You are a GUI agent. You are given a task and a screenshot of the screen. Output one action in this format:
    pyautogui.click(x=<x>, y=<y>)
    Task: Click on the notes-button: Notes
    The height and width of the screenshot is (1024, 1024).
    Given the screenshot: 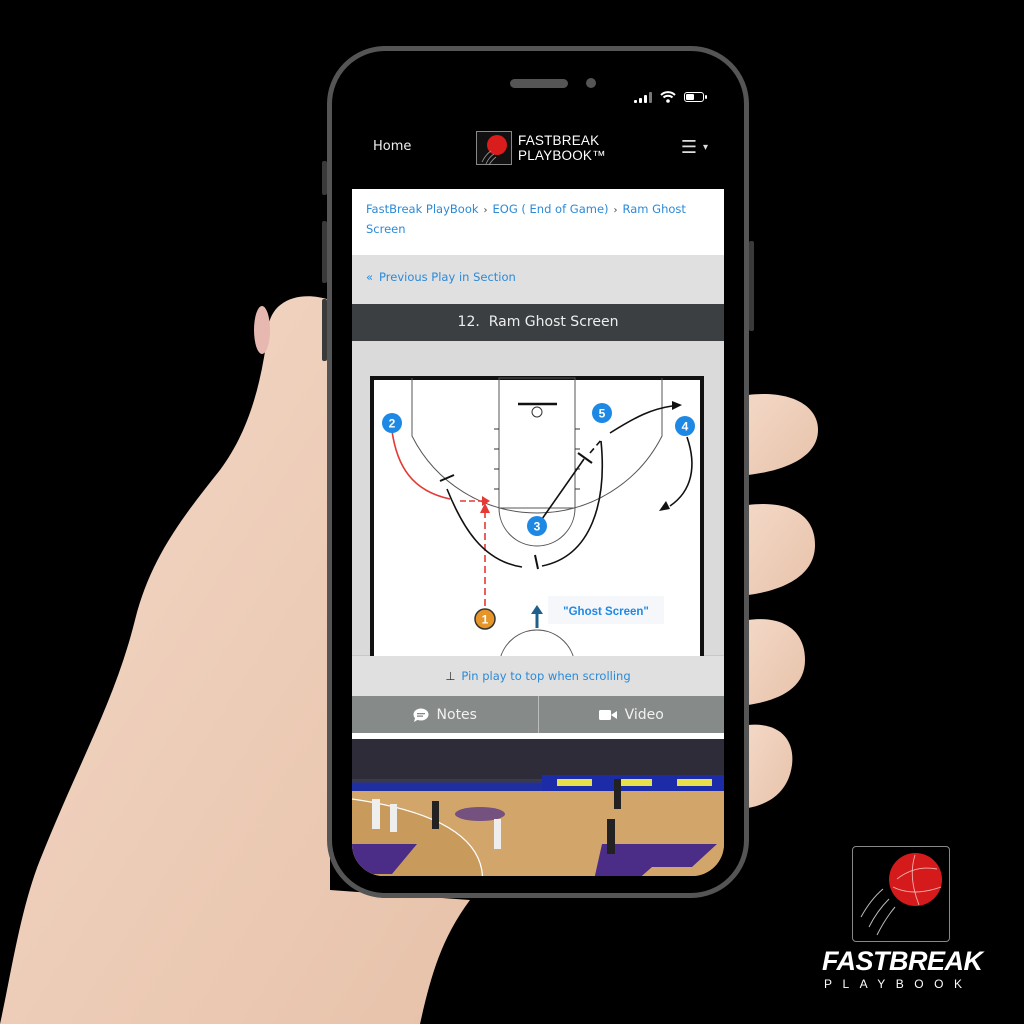 What is the action you would take?
    pyautogui.click(x=445, y=714)
    